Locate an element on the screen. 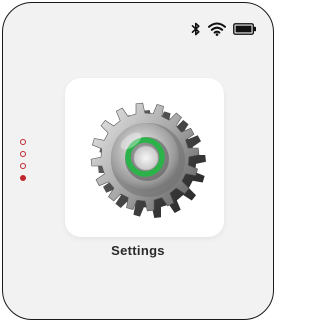 The image size is (320, 324). status-bar is located at coordinates (224, 29).